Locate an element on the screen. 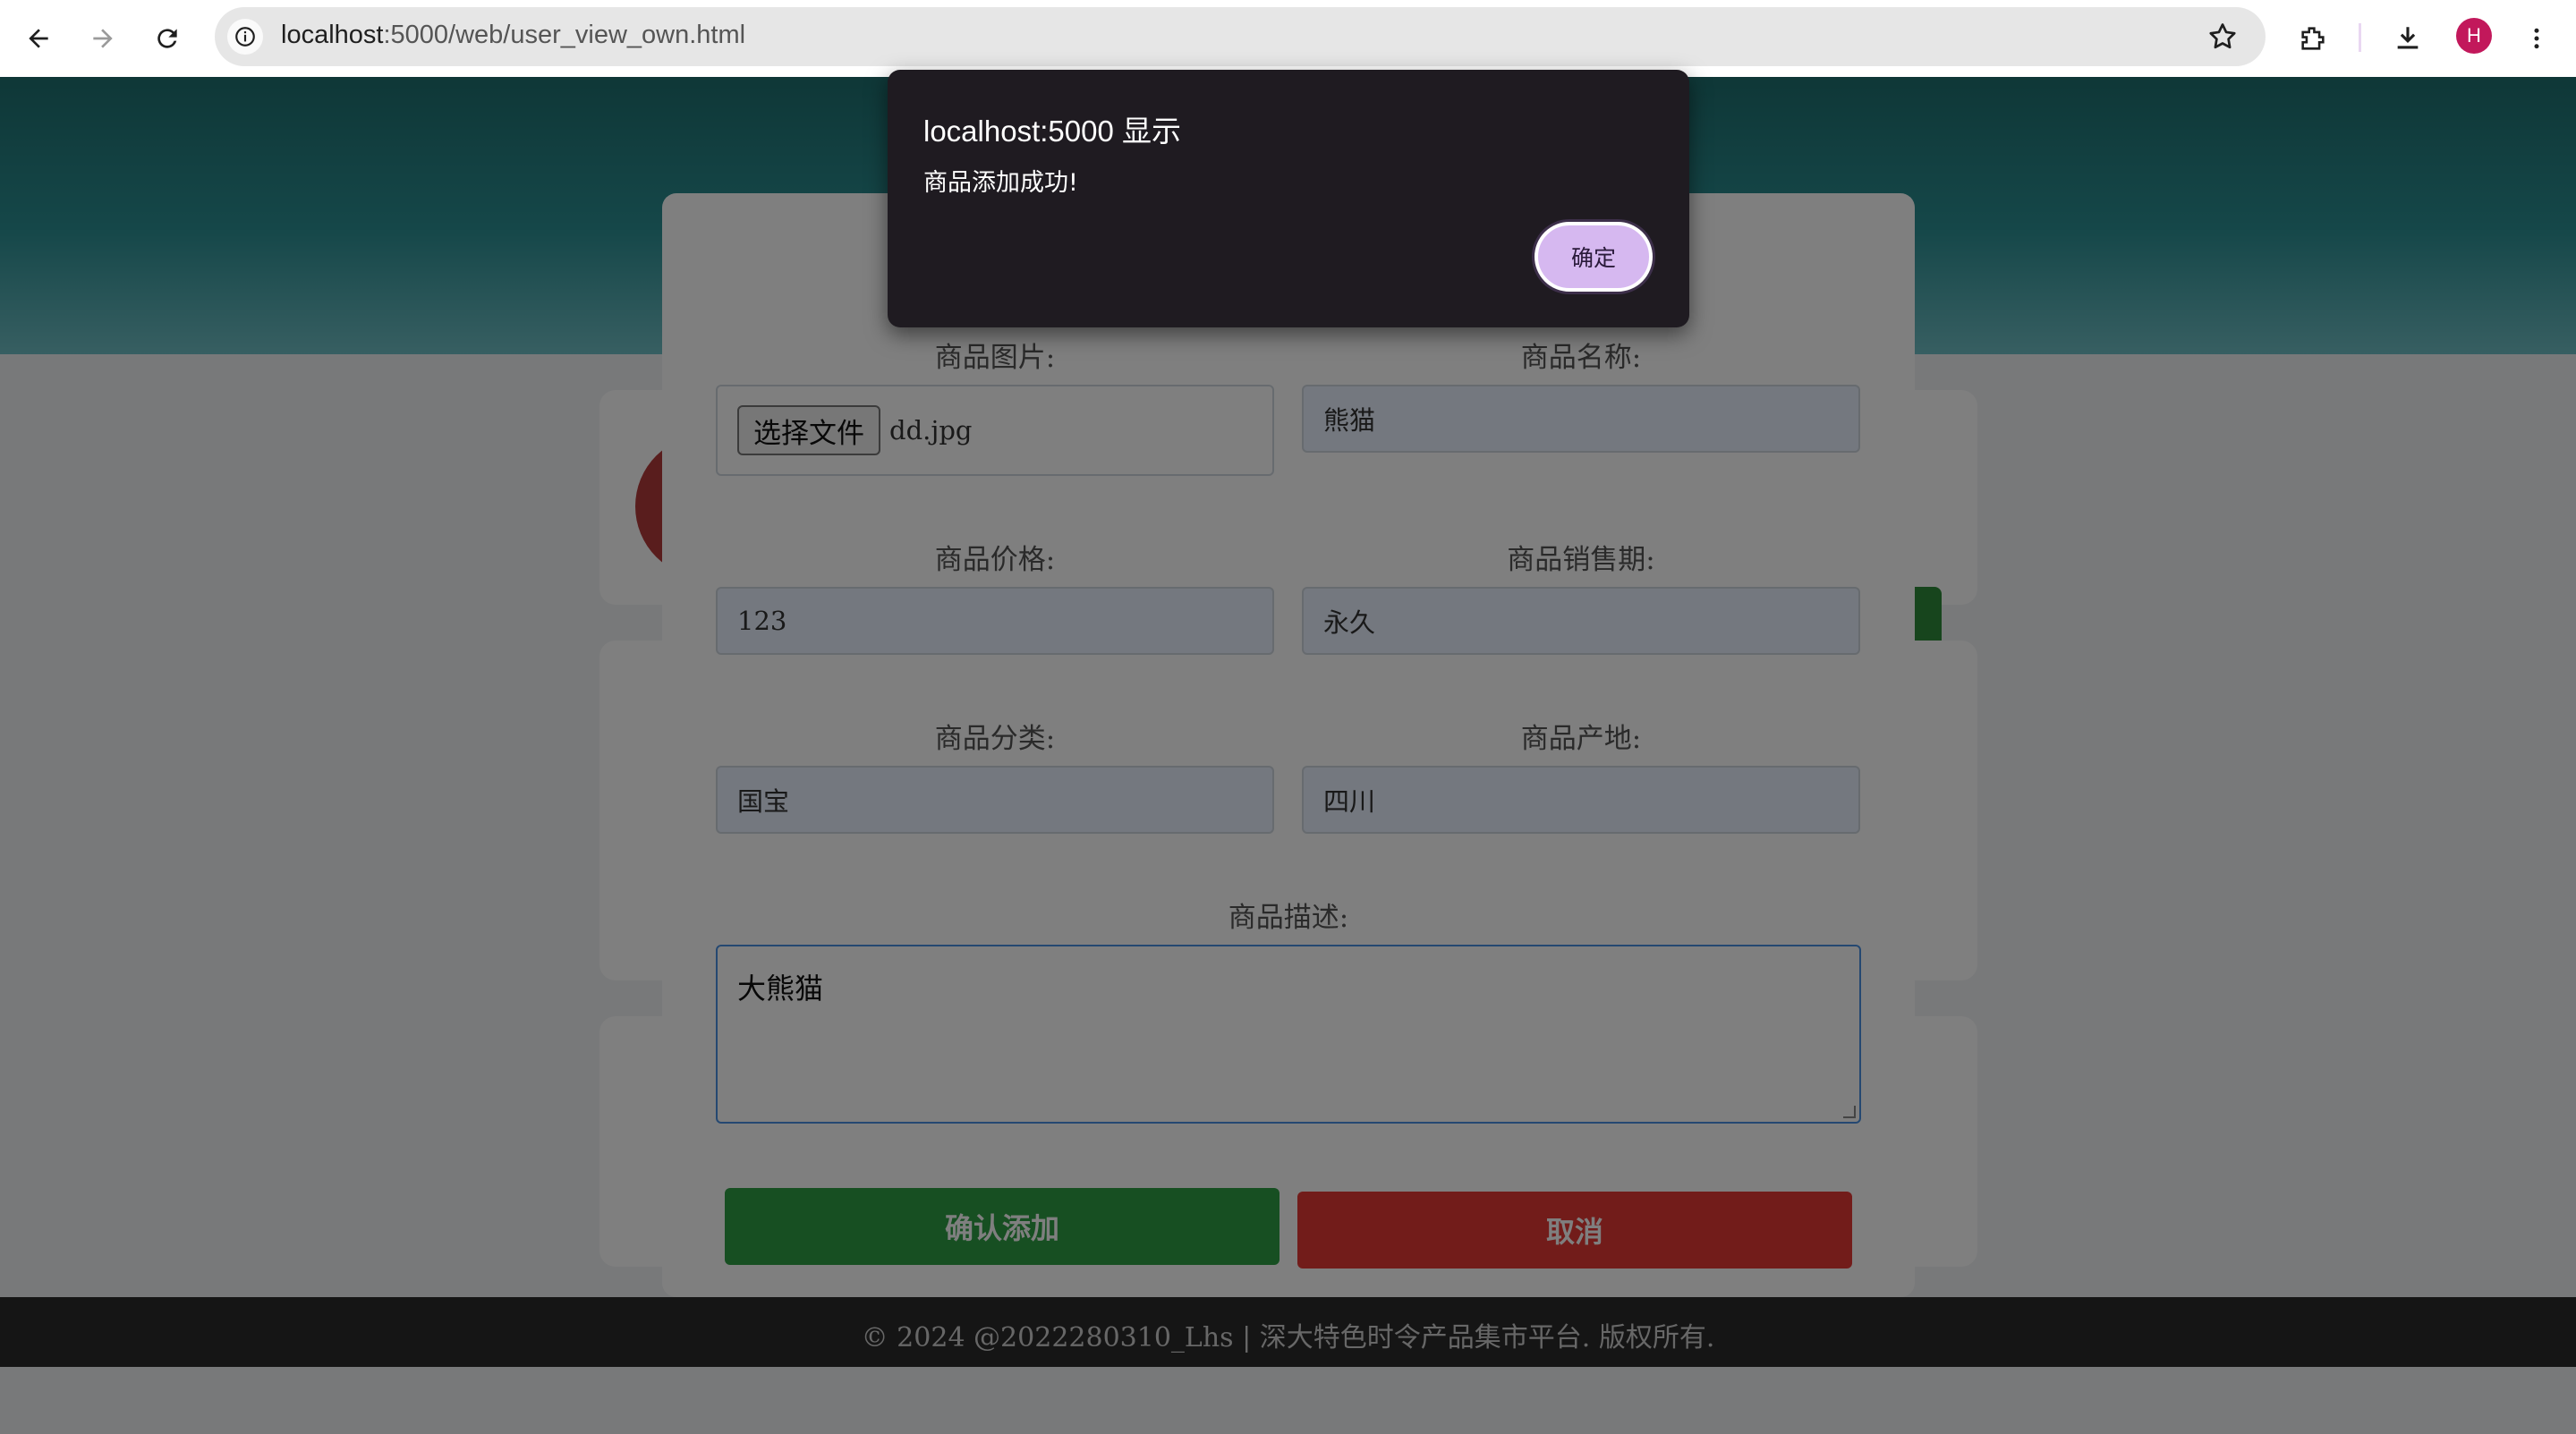  alert-title: localhost:5000 显示 is located at coordinates (1052, 131).